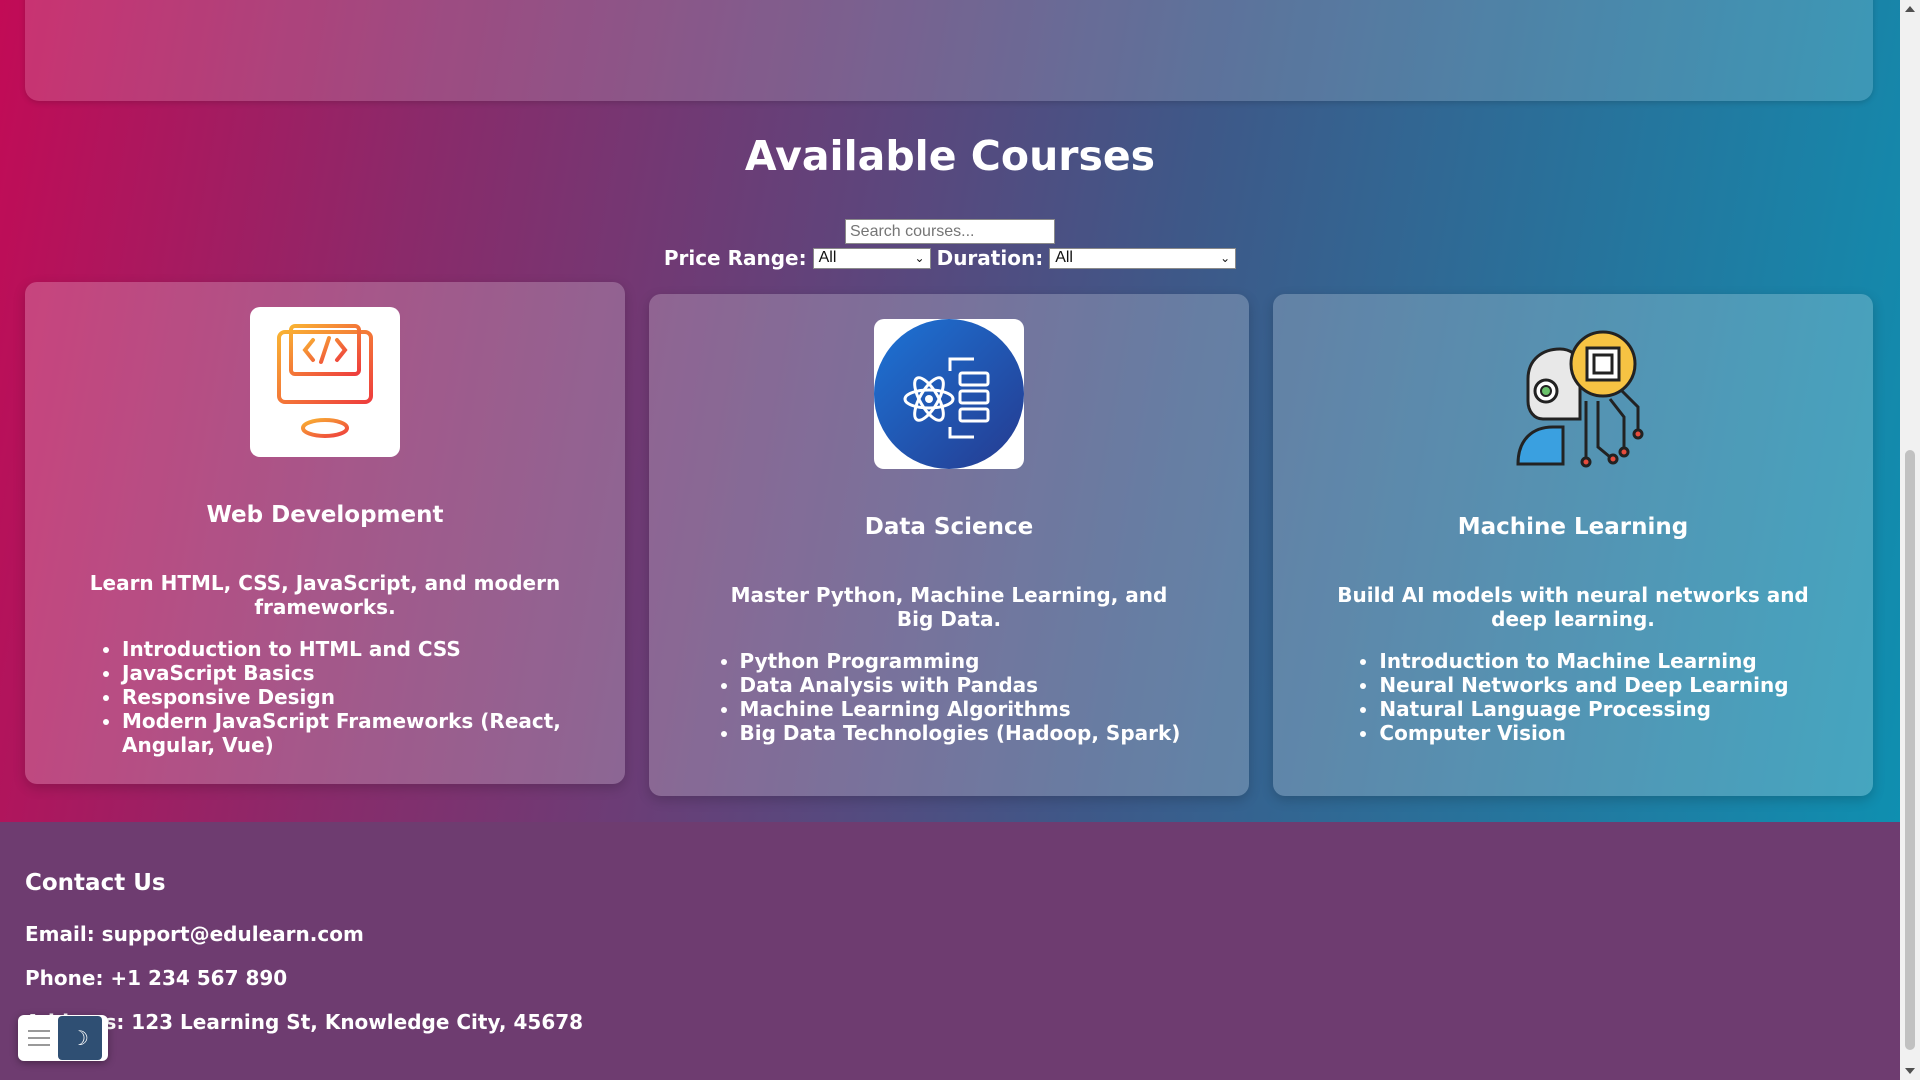 This screenshot has width=1920, height=1080. I want to click on list-item: Computer Vision, so click(1583, 733).